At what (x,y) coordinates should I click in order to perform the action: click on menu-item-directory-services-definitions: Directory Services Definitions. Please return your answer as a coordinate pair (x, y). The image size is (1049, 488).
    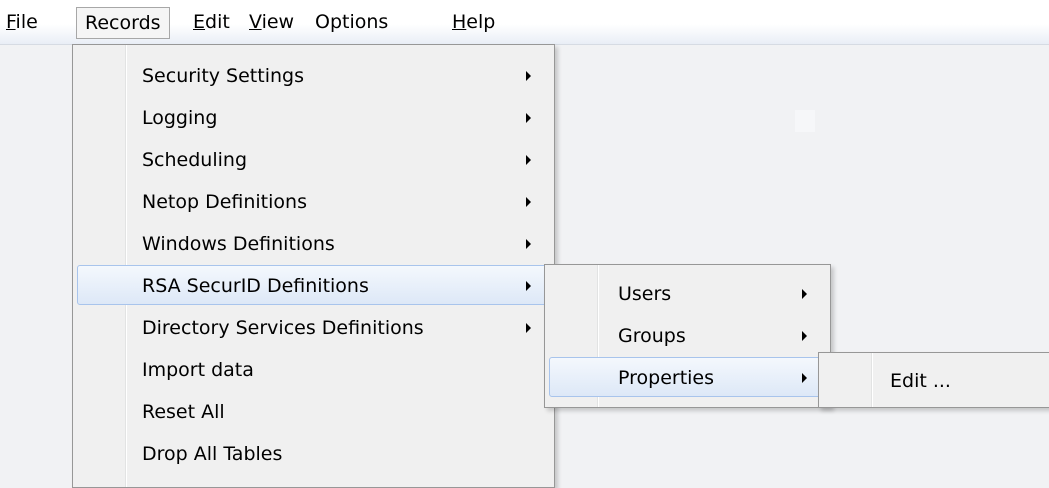
    Looking at the image, I should click on (313, 327).